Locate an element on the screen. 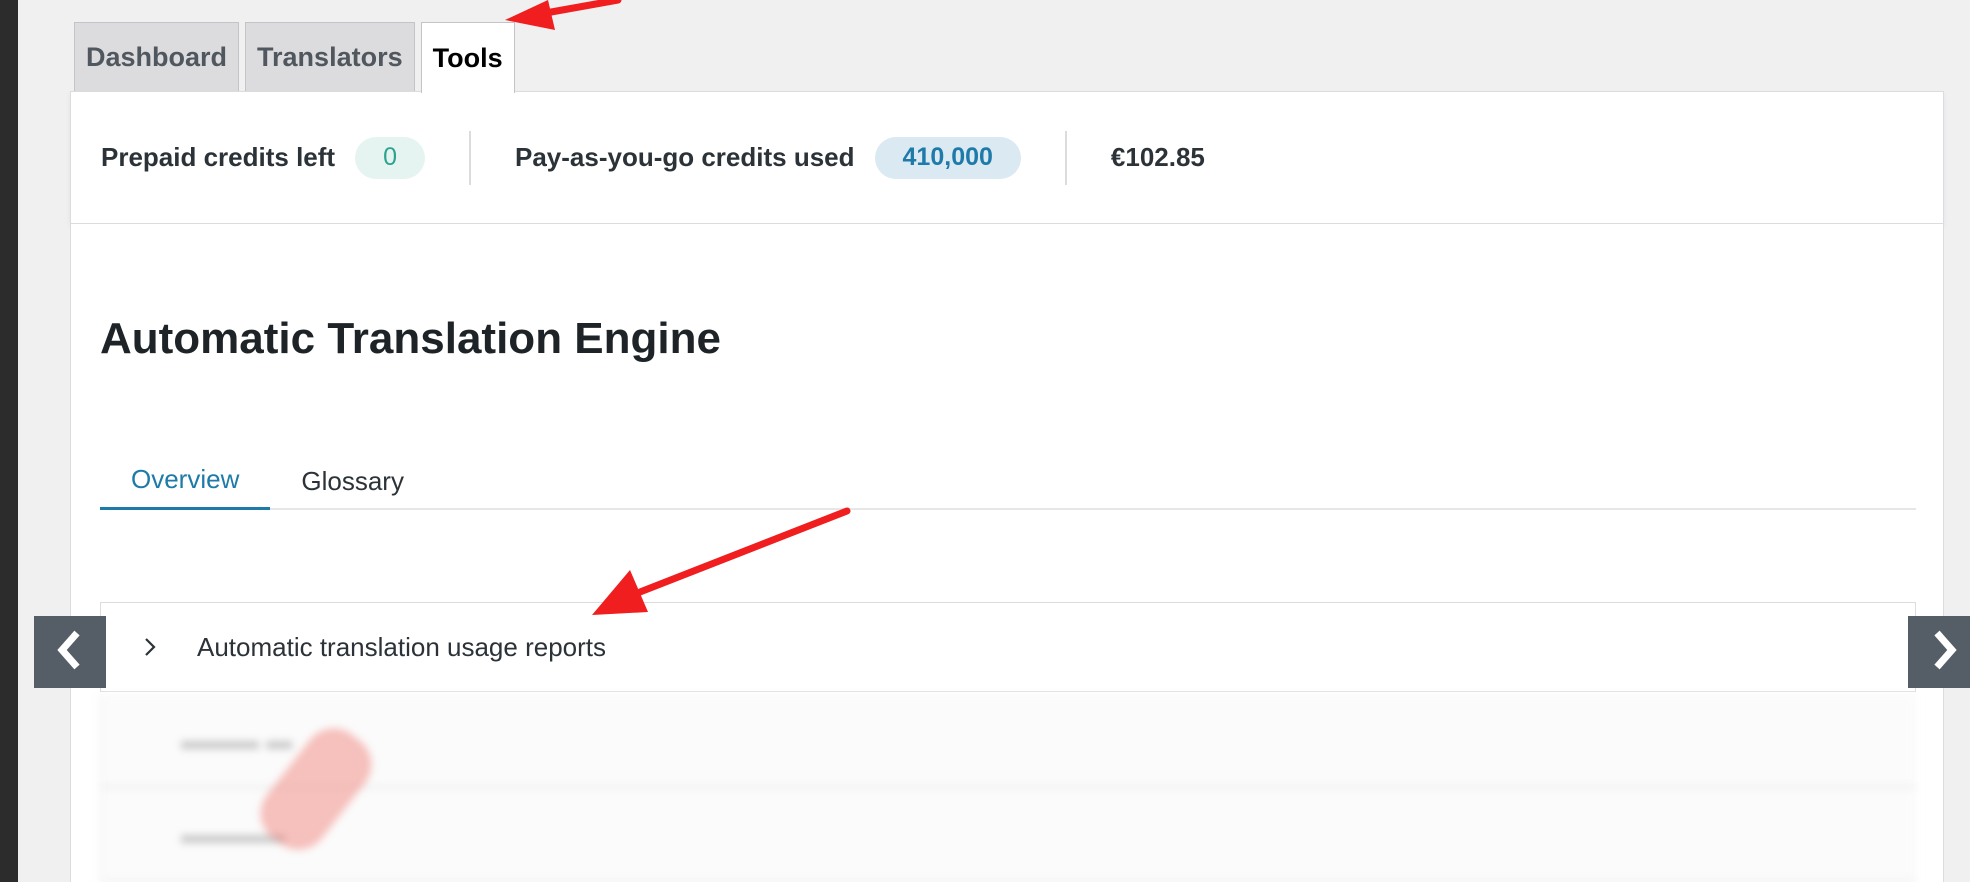  chevron-left-icon is located at coordinates (70, 652).